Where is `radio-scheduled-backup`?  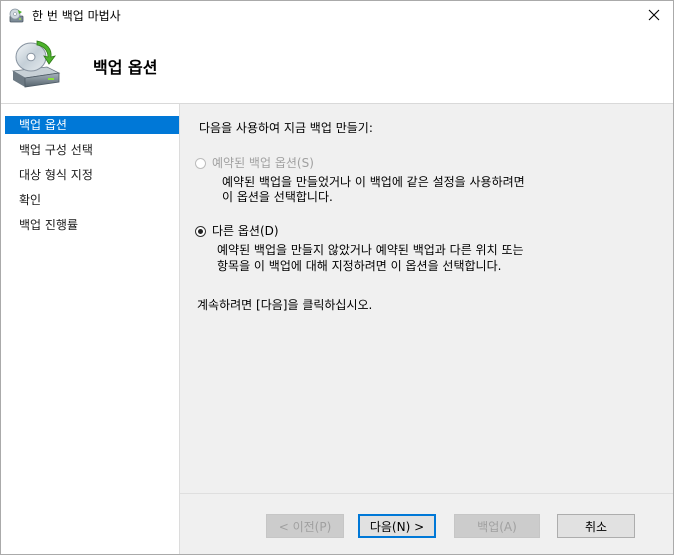 radio-scheduled-backup is located at coordinates (200, 163).